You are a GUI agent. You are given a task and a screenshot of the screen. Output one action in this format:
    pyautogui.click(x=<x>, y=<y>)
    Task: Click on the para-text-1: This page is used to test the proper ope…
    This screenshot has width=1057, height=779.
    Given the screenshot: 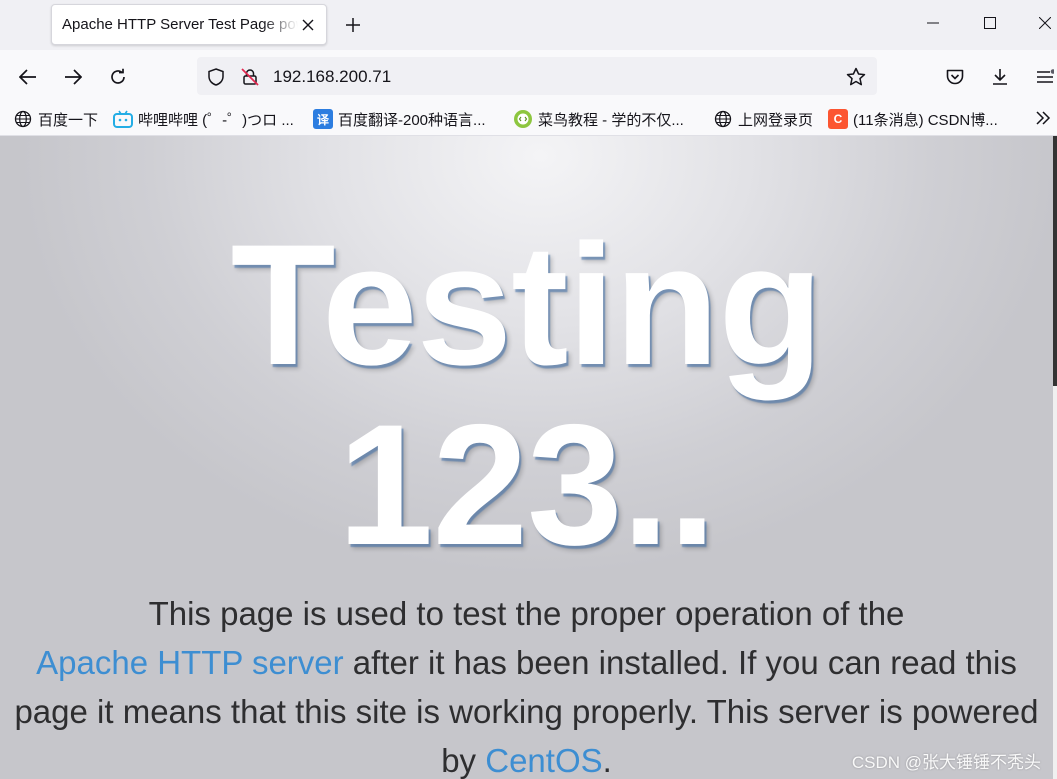 What is the action you would take?
    pyautogui.click(x=526, y=613)
    